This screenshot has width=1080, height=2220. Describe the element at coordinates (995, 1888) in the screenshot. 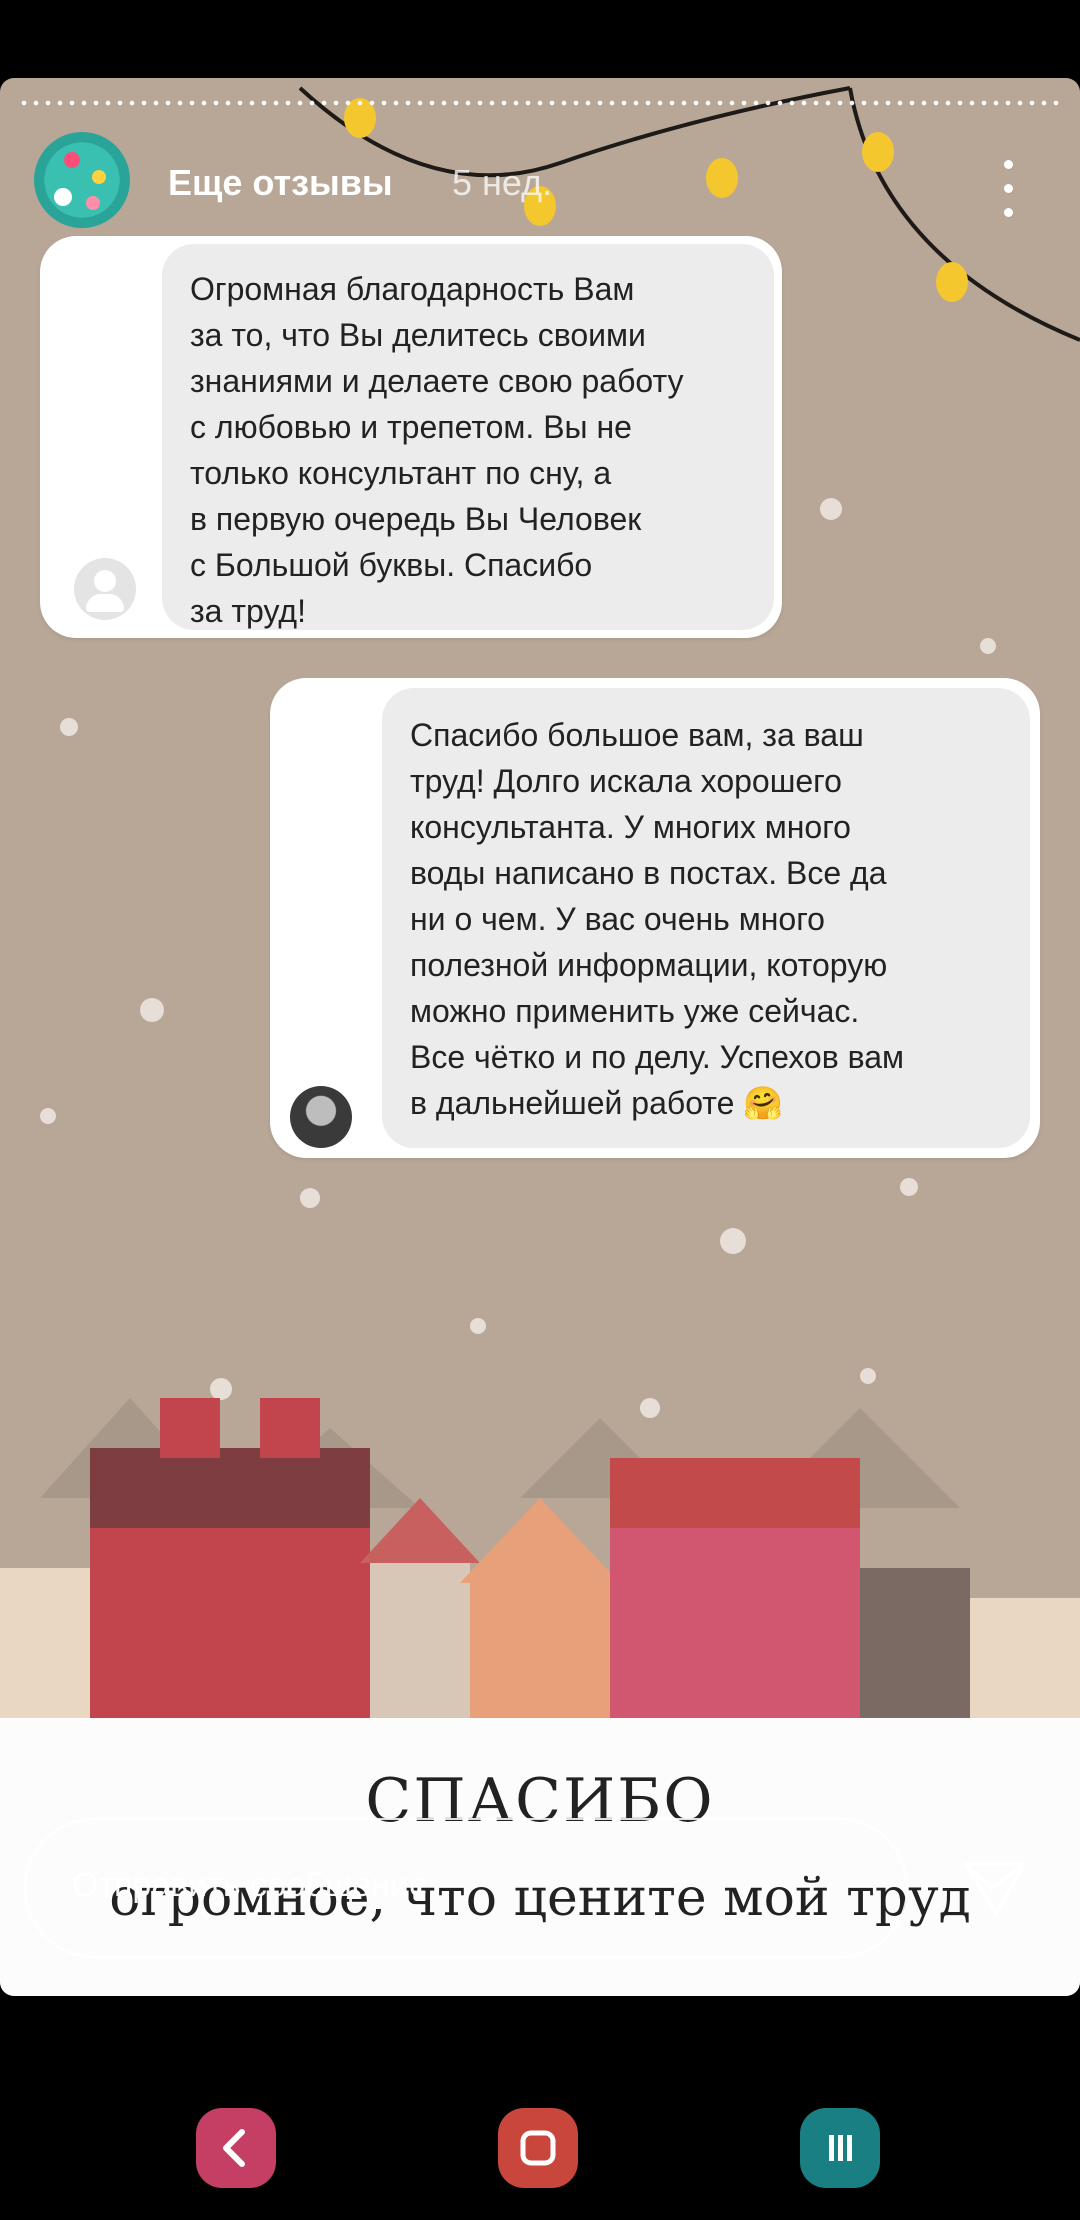

I see `paper-plane-icon` at that location.